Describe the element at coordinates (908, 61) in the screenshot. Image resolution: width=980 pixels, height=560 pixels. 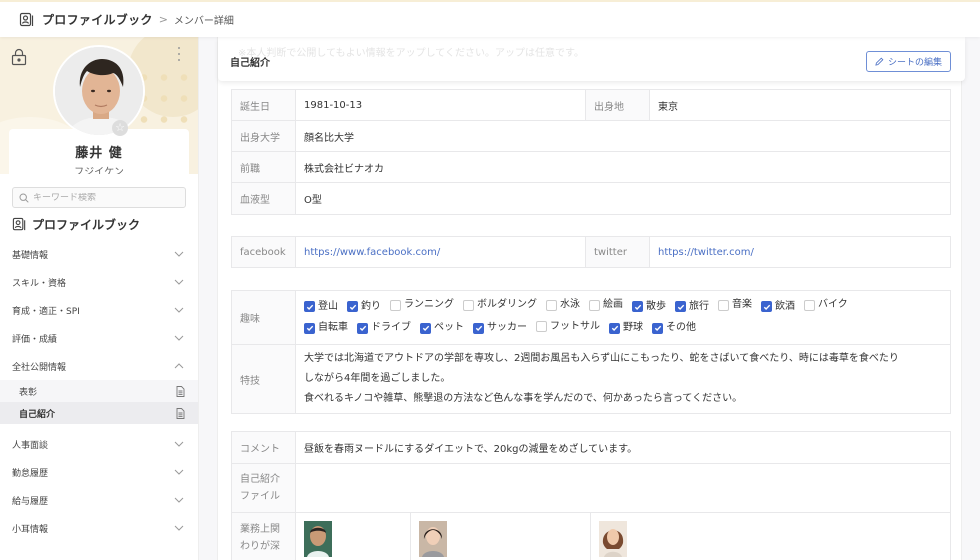
I see `edit-sheet-button: シートの編集` at that location.